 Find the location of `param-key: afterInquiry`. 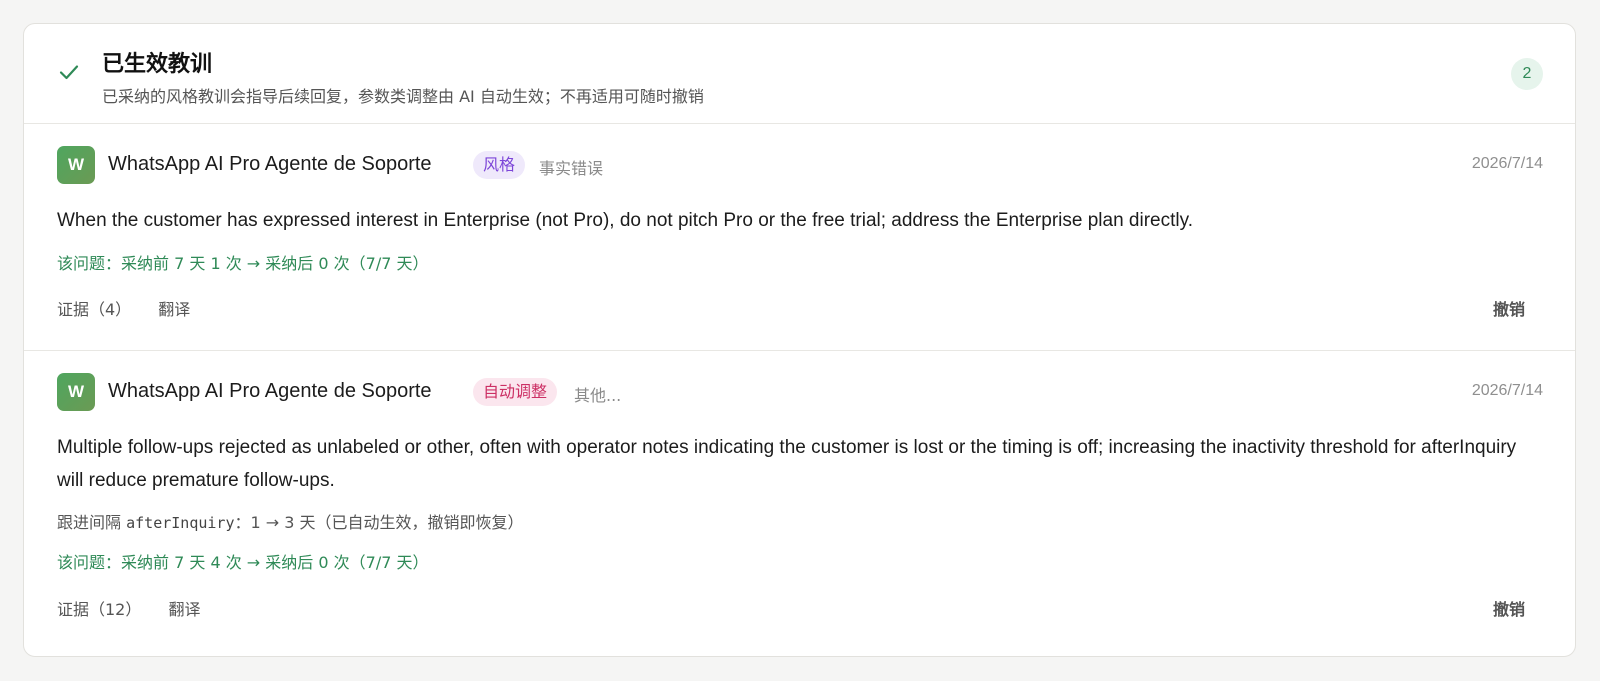

param-key: afterInquiry is located at coordinates (180, 523).